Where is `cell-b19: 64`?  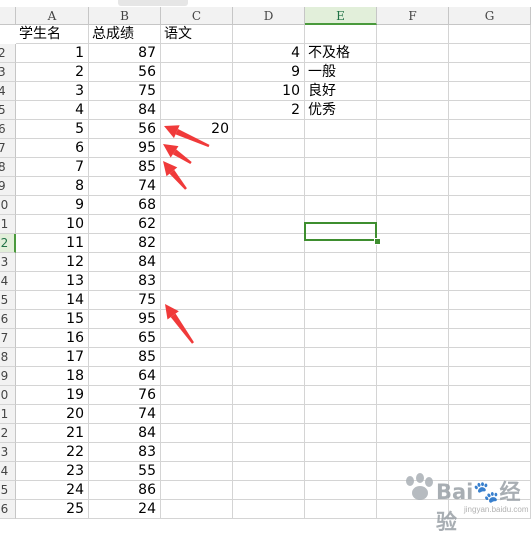 cell-b19: 64 is located at coordinates (125, 376).